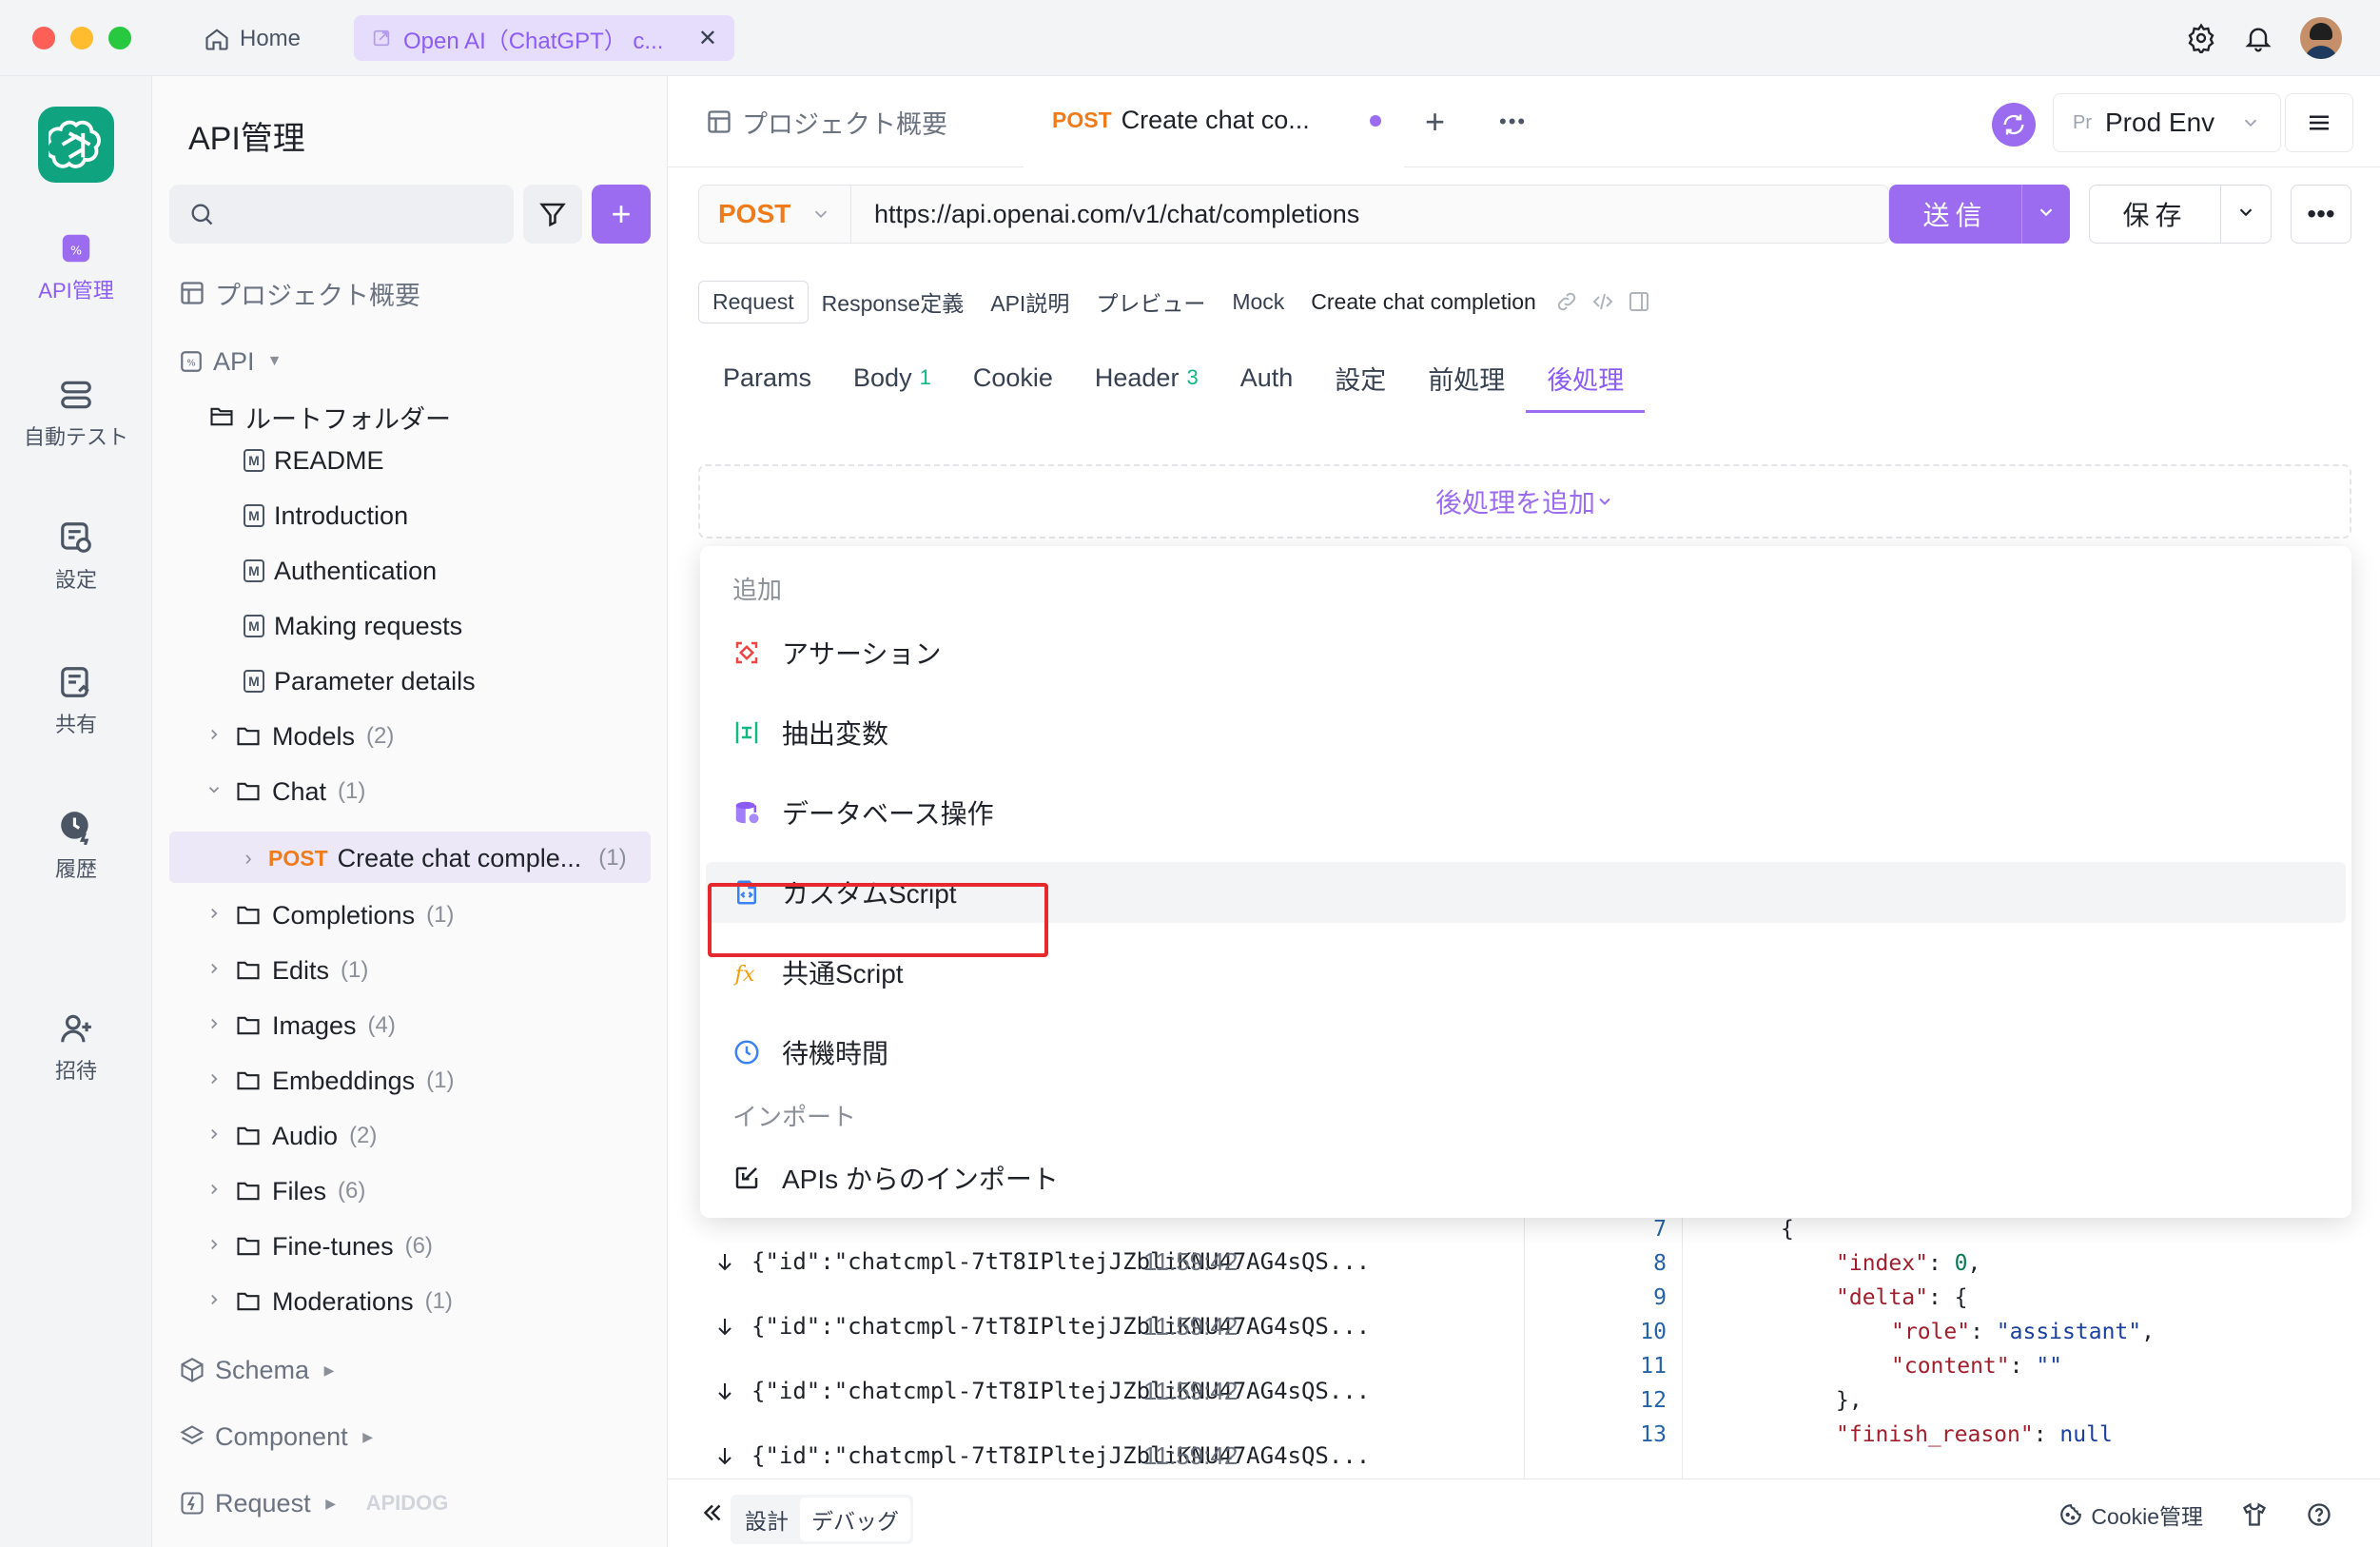 The height and width of the screenshot is (1547, 2380). Describe the element at coordinates (1639, 301) in the screenshot. I see `panel-icon` at that location.